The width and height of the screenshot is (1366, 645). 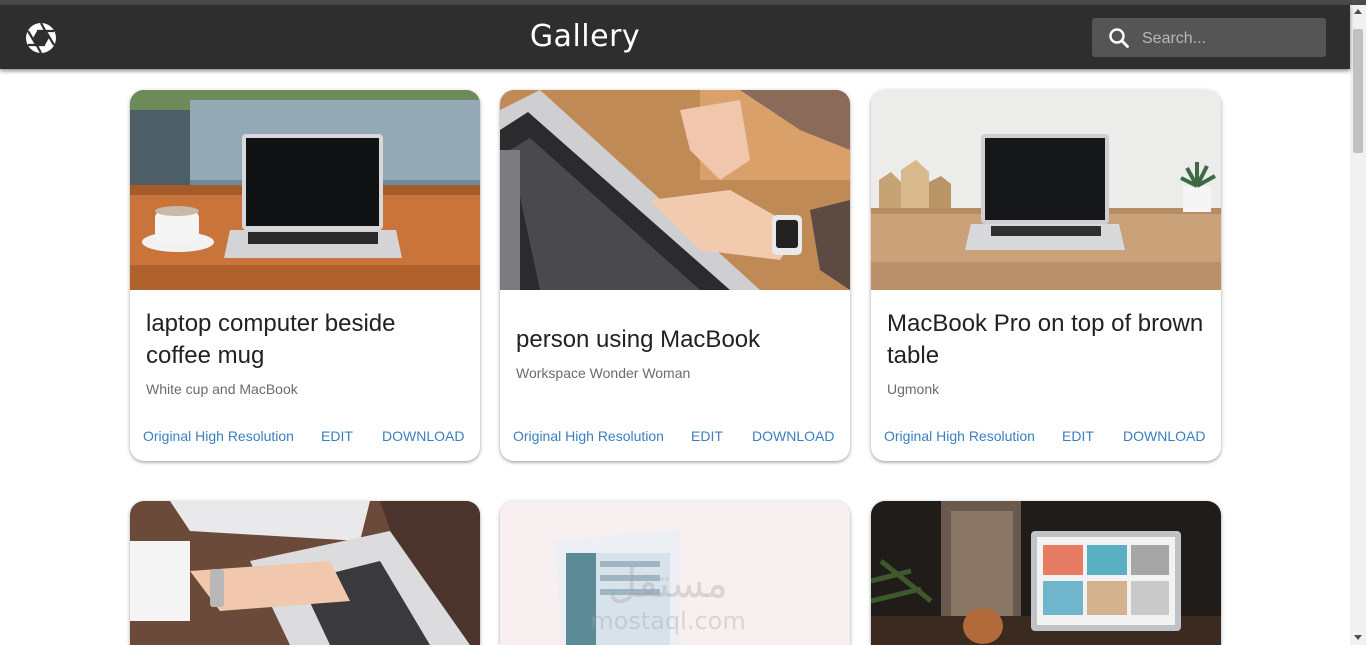 What do you see at coordinates (1232, 38) in the screenshot?
I see `search-input` at bounding box center [1232, 38].